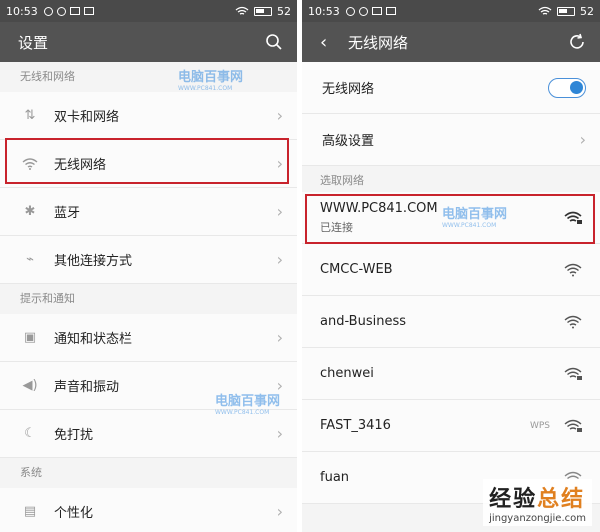 The height and width of the screenshot is (532, 600). What do you see at coordinates (451, 426) in the screenshot?
I see `network-item: FAST_3416 WPS` at bounding box center [451, 426].